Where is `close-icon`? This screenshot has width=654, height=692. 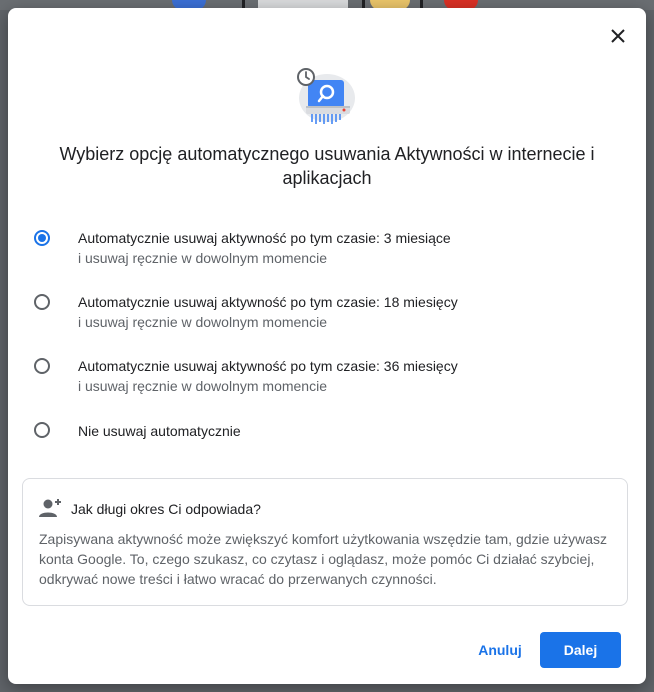
close-icon is located at coordinates (618, 36).